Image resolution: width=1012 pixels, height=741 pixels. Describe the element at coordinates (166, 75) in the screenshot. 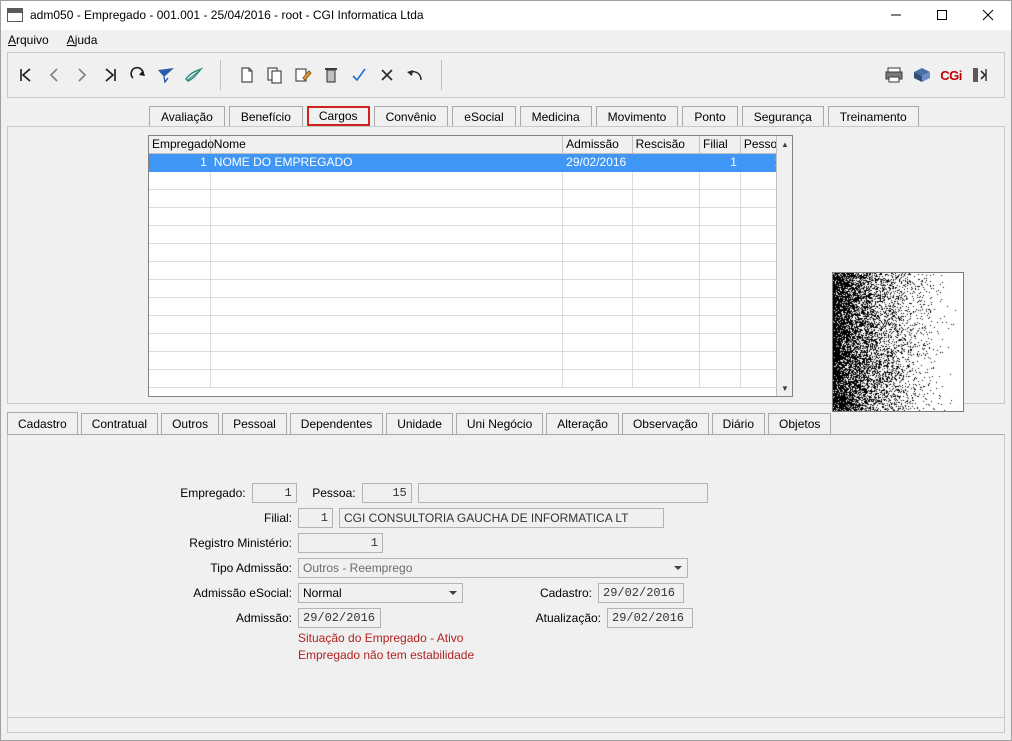

I see `filter-button` at that location.